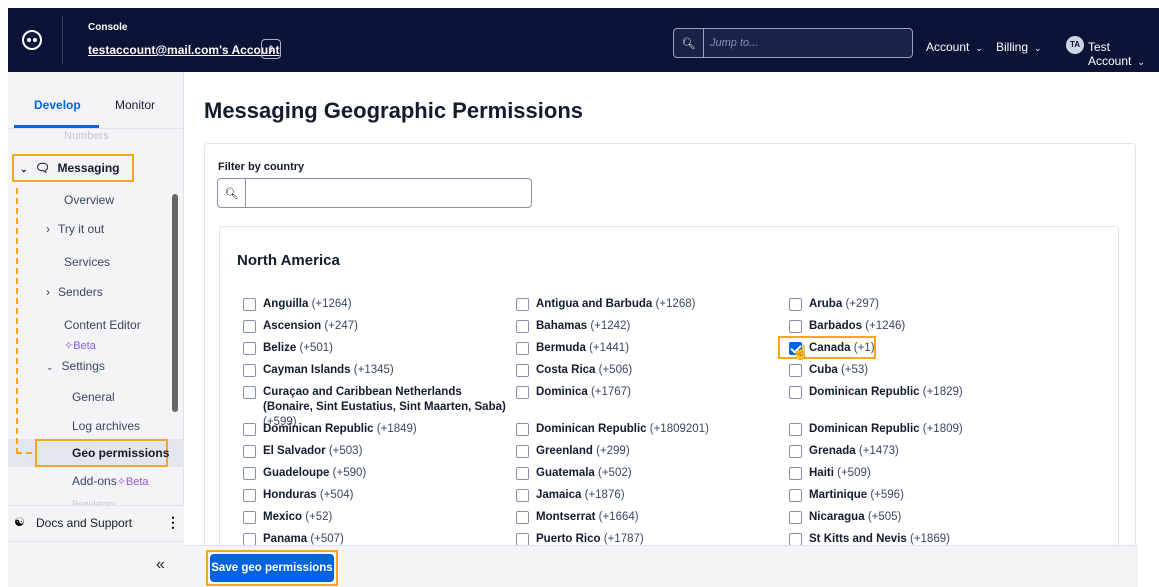  I want to click on country-checkbox-row: Guadeloupe (+590), so click(378, 473).